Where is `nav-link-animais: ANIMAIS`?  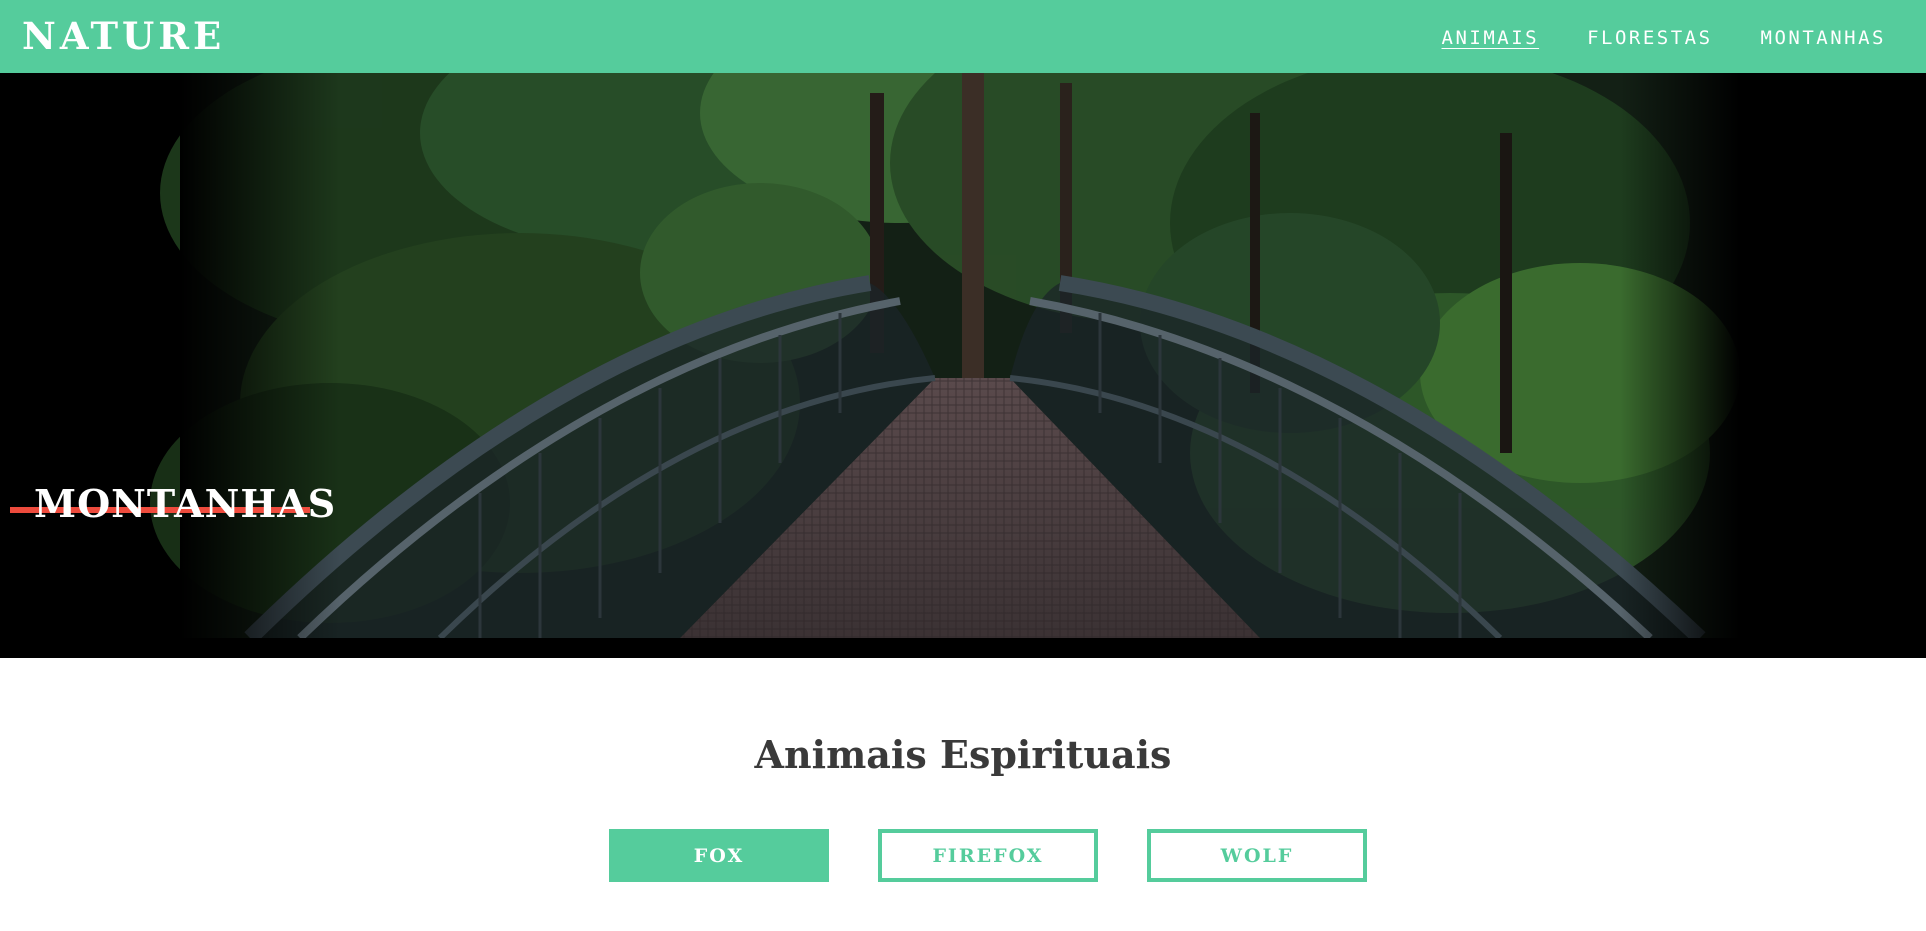
nav-link-animais: ANIMAIS is located at coordinates (1491, 38).